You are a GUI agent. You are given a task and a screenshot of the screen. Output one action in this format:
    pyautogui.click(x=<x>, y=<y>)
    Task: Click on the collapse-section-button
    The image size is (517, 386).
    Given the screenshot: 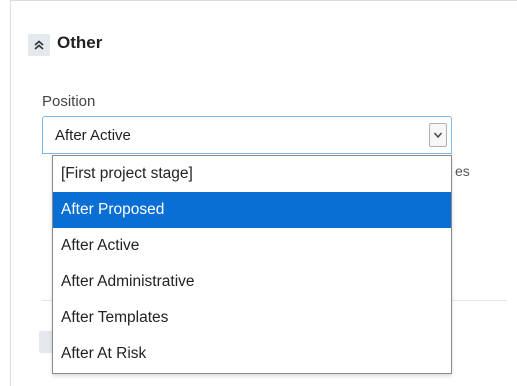 What is the action you would take?
    pyautogui.click(x=39, y=45)
    